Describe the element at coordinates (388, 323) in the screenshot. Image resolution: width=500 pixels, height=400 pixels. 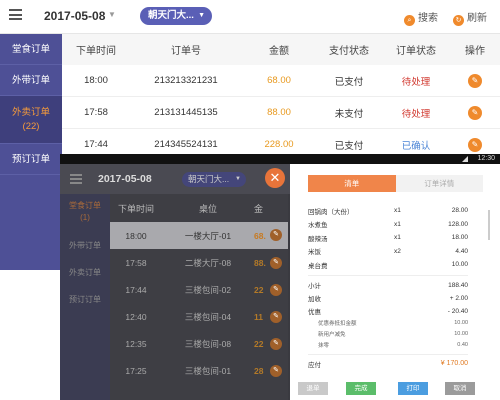
I see `discount-detail-row: 优惠券抵扣金额 10.00` at that location.